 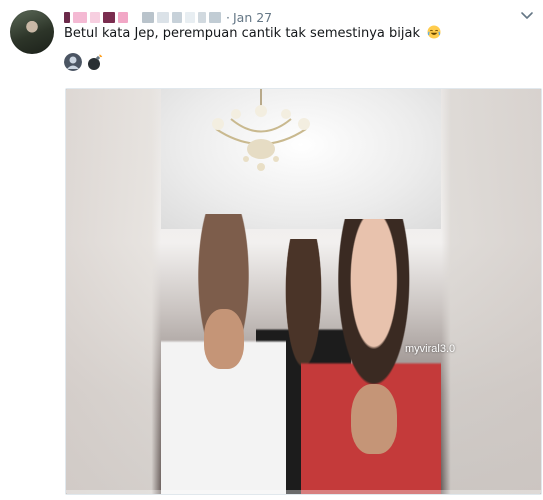 What do you see at coordinates (84, 62) in the screenshot?
I see `emoji-row` at bounding box center [84, 62].